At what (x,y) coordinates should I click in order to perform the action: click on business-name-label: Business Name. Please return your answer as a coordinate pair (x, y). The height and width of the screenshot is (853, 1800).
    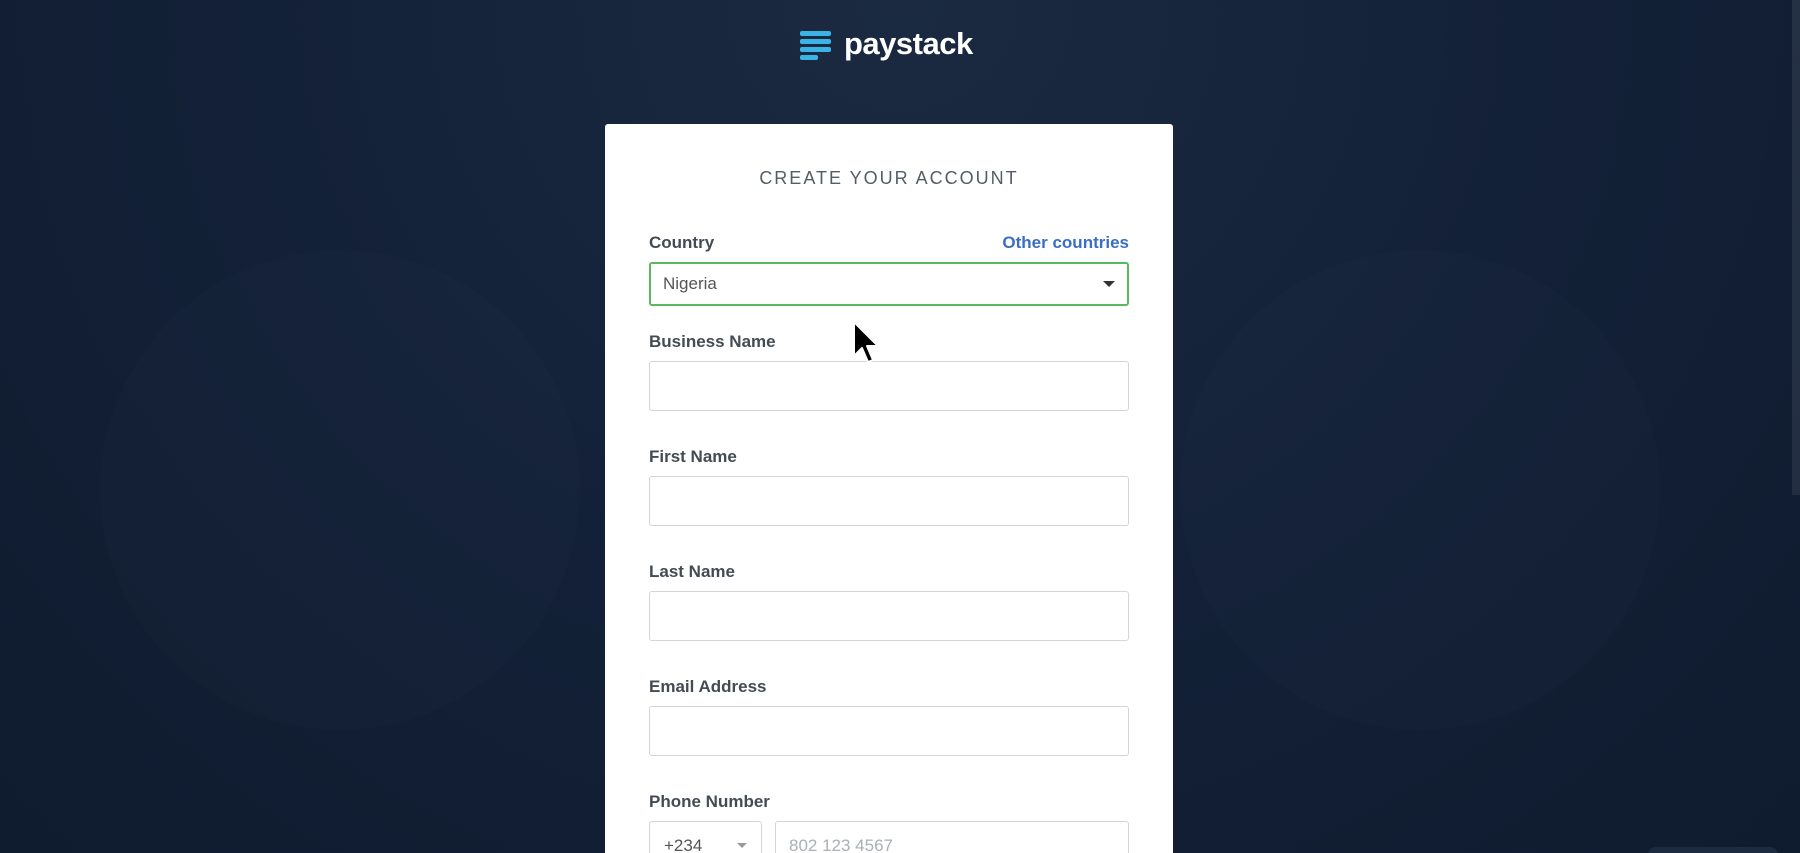
    Looking at the image, I should click on (712, 341).